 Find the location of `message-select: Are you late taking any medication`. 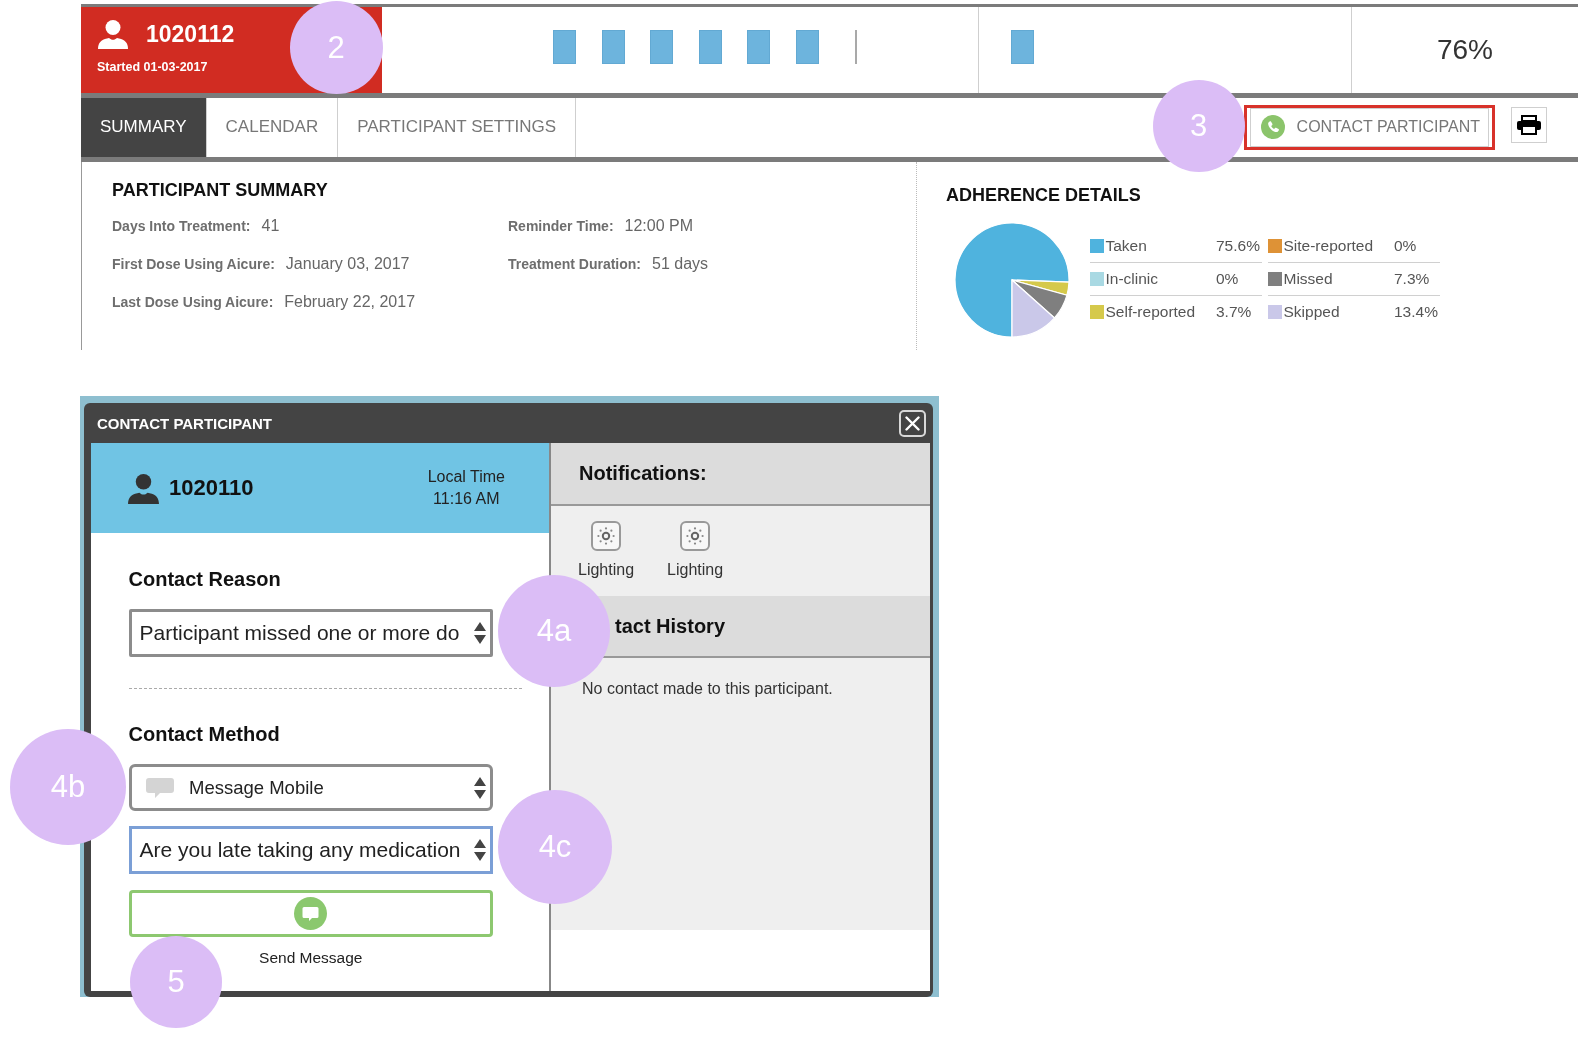

message-select: Are you late taking any medication is located at coordinates (310, 850).